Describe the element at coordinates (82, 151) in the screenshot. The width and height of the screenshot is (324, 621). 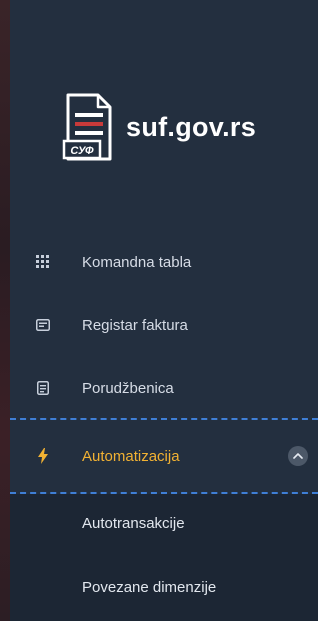
I see `logo-text: СУФ` at that location.